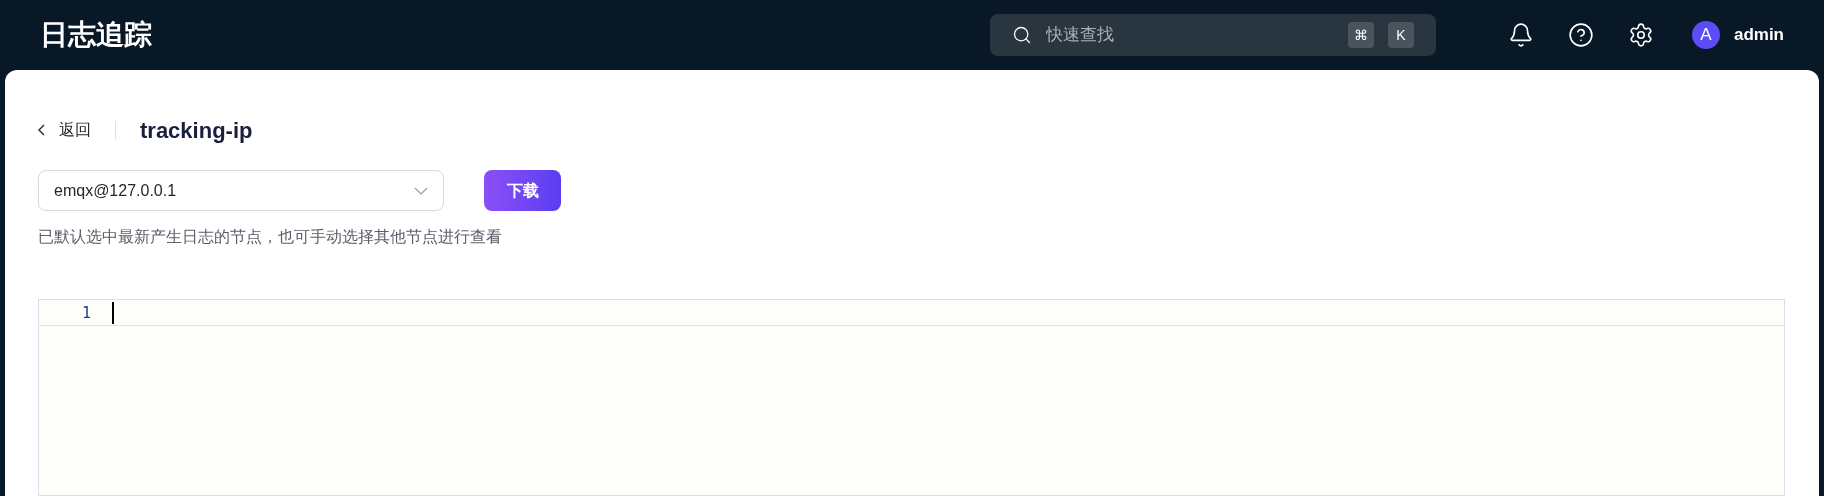 This screenshot has height=496, width=1824. Describe the element at coordinates (1360, 35) in the screenshot. I see `shortcut-key: ⌘` at that location.